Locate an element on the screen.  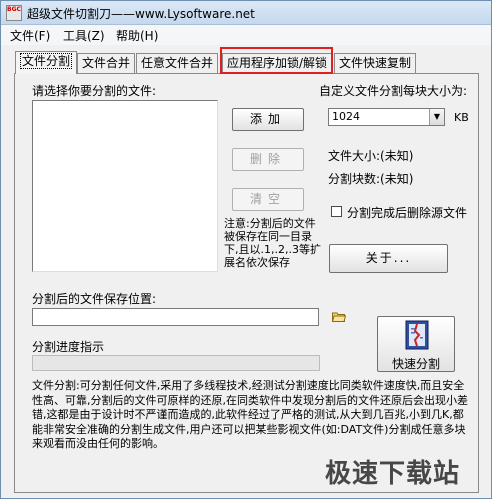
save-location-input is located at coordinates (175, 317).